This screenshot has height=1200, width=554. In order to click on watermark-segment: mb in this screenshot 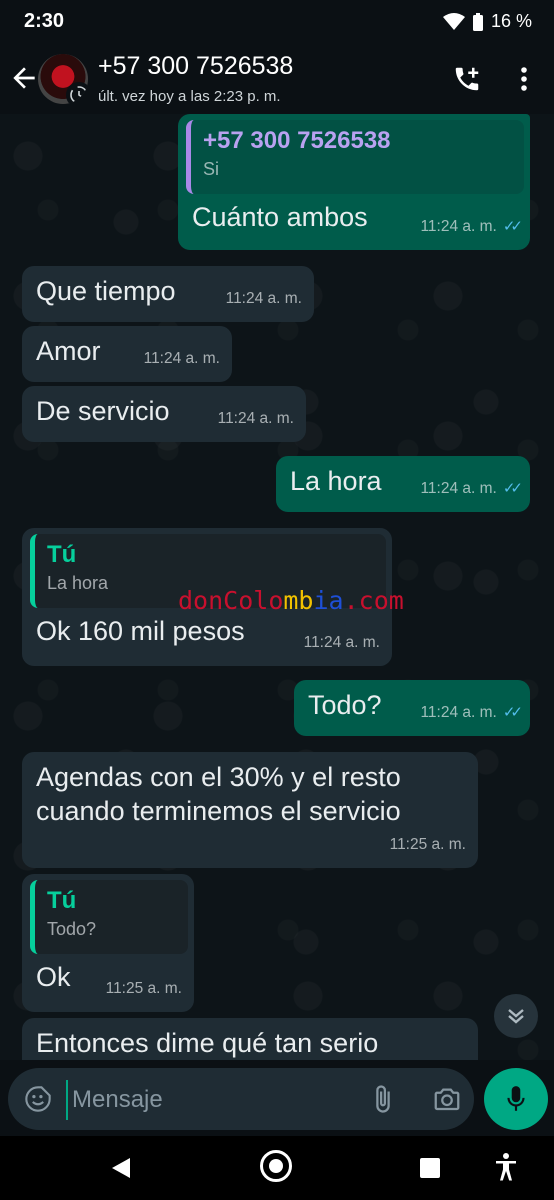, I will do `click(298, 600)`.